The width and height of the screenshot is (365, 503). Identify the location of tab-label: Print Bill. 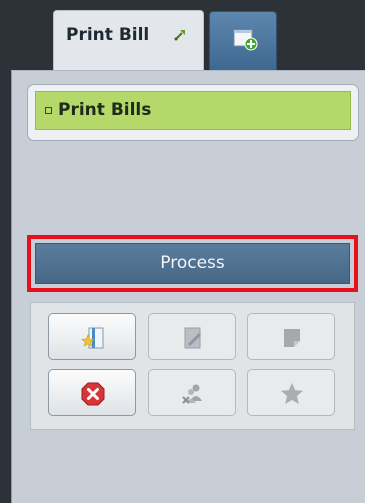
(108, 35).